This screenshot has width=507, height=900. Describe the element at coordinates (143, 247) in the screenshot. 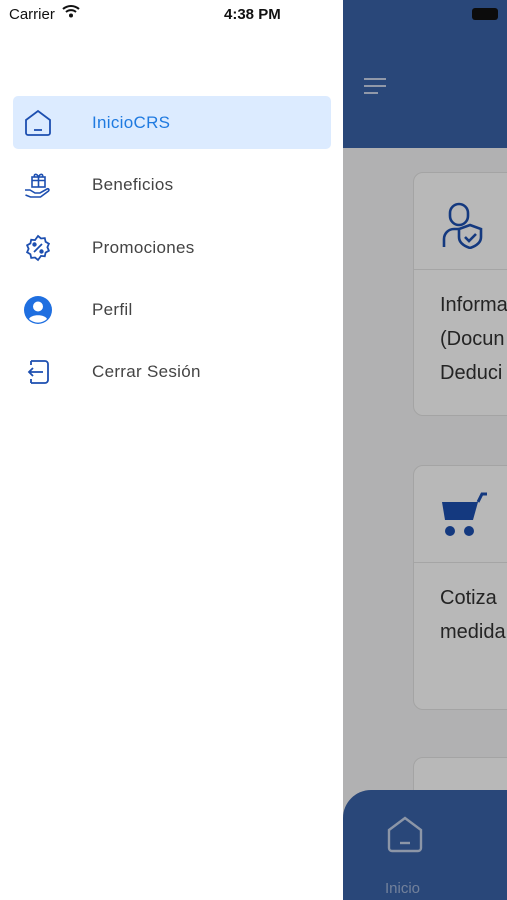

I see `menu-item-label: Promociones` at that location.